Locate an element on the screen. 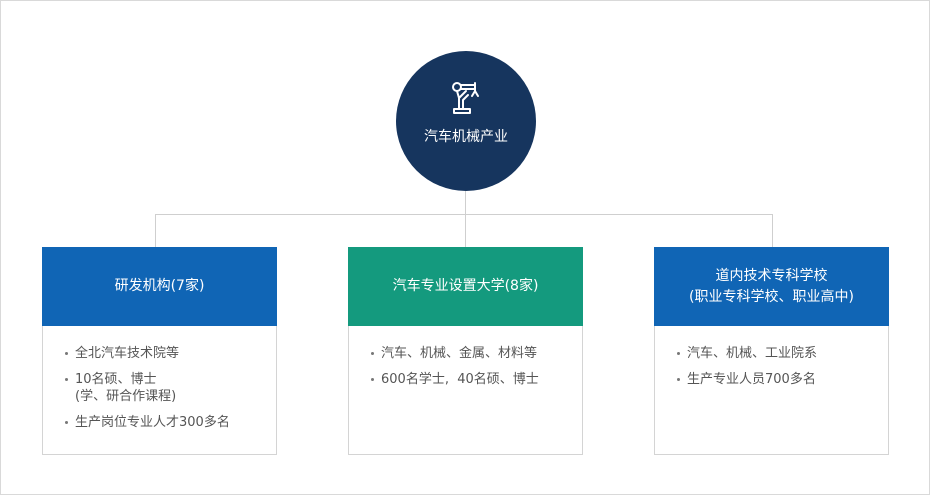  card-title-line: 道内技术专科学校 is located at coordinates (771, 275).